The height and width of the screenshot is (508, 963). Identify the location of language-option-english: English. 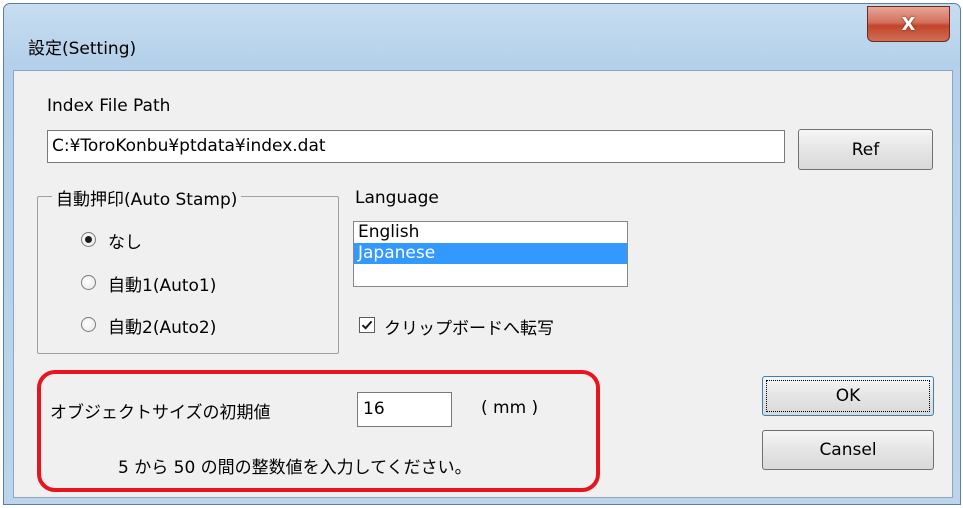
(490, 232).